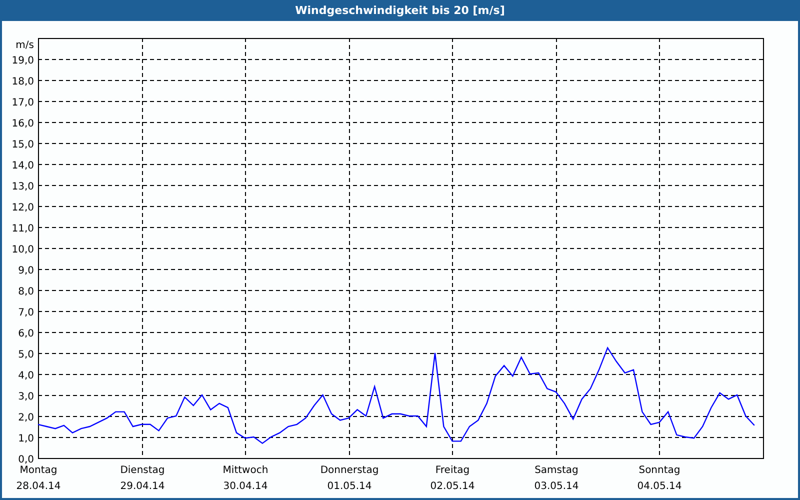 This screenshot has width=800, height=500. I want to click on y-axis-label: 6,0, so click(26, 334).